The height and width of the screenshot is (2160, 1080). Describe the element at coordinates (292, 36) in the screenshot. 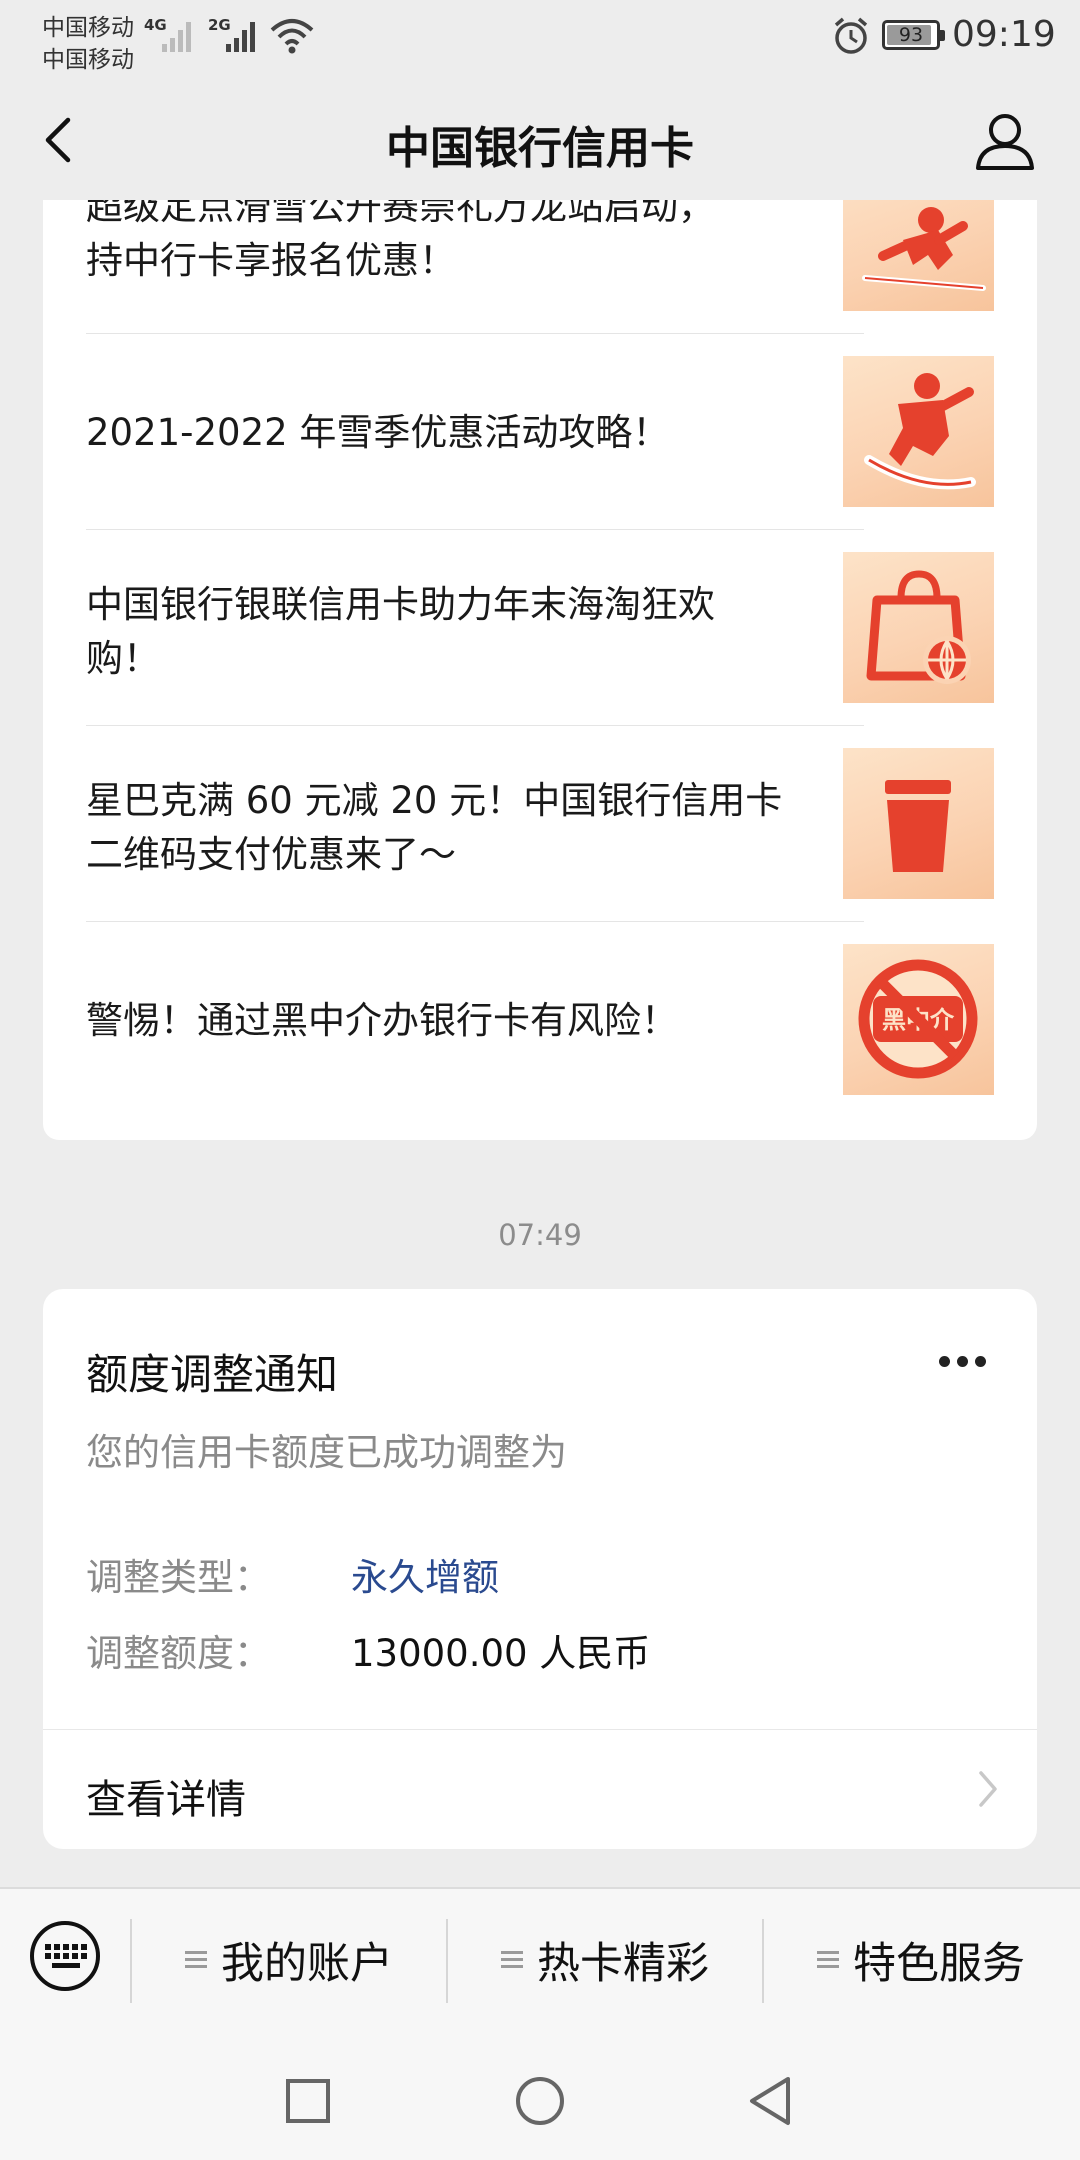

I see `wifi-icon` at that location.